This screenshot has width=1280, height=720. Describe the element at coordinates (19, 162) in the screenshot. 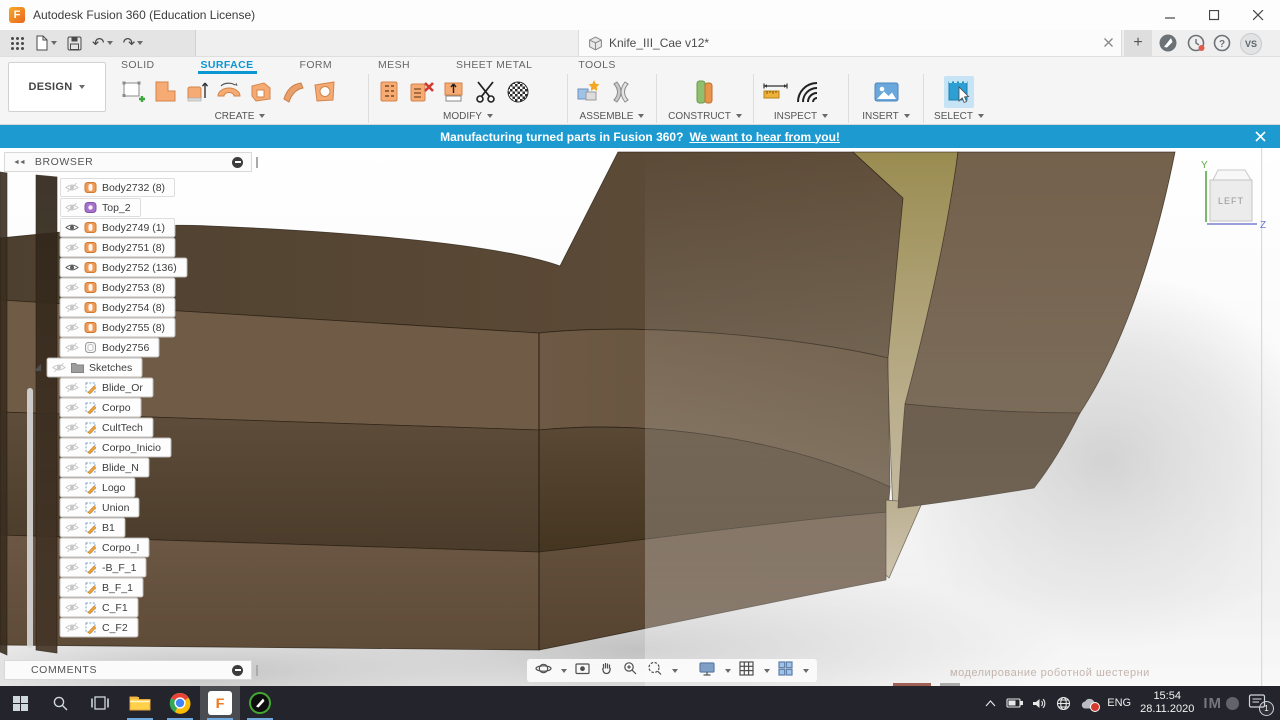

I see `collapse-panel-icon: ◄◄` at that location.